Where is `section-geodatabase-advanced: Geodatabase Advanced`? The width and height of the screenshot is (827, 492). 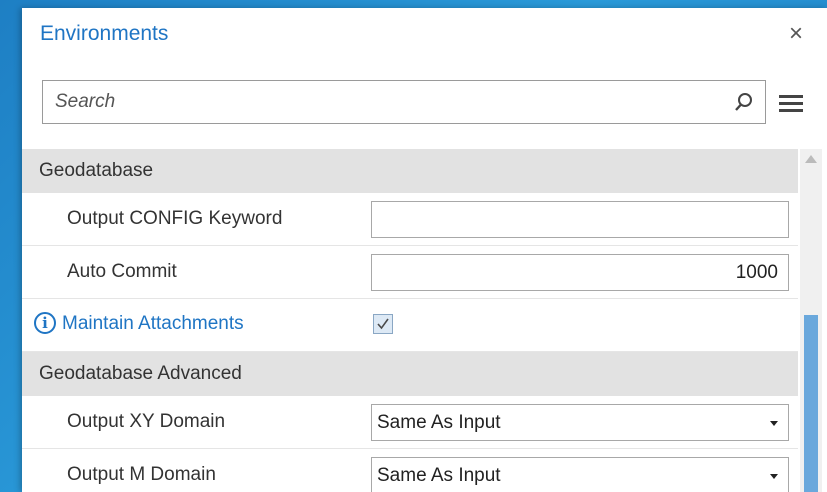
section-geodatabase-advanced: Geodatabase Advanced is located at coordinates (410, 374).